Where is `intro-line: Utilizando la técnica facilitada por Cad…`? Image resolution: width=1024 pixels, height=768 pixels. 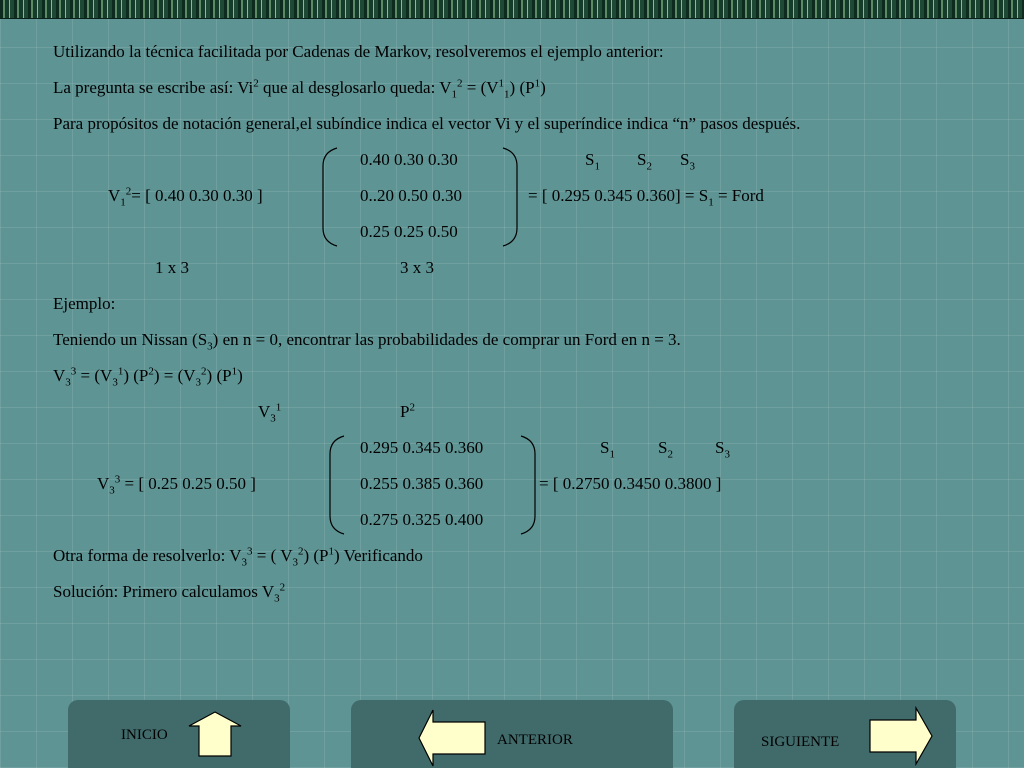 intro-line: Utilizando la técnica facilitada por Cad… is located at coordinates (358, 51).